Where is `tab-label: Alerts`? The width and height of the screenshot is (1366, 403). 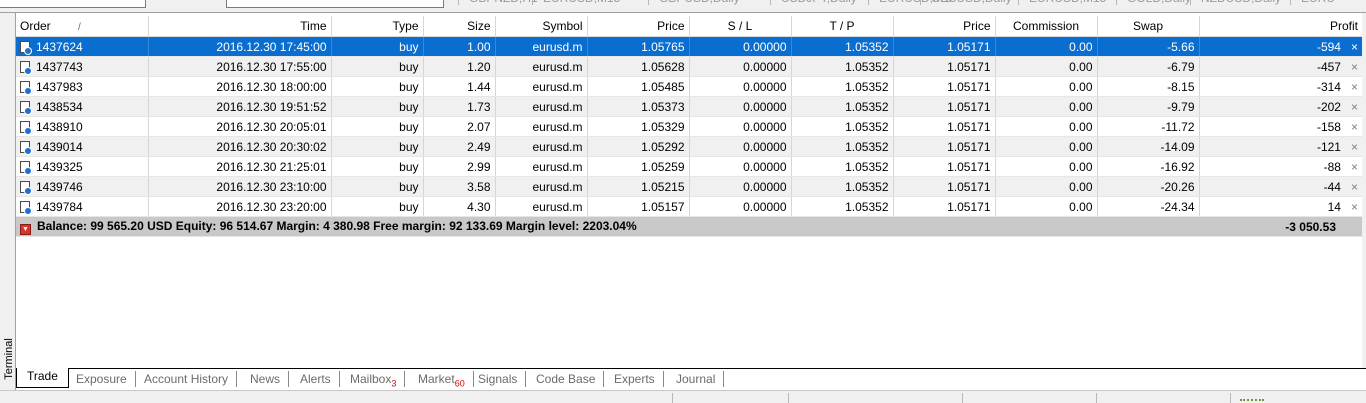
tab-label: Alerts is located at coordinates (315, 379).